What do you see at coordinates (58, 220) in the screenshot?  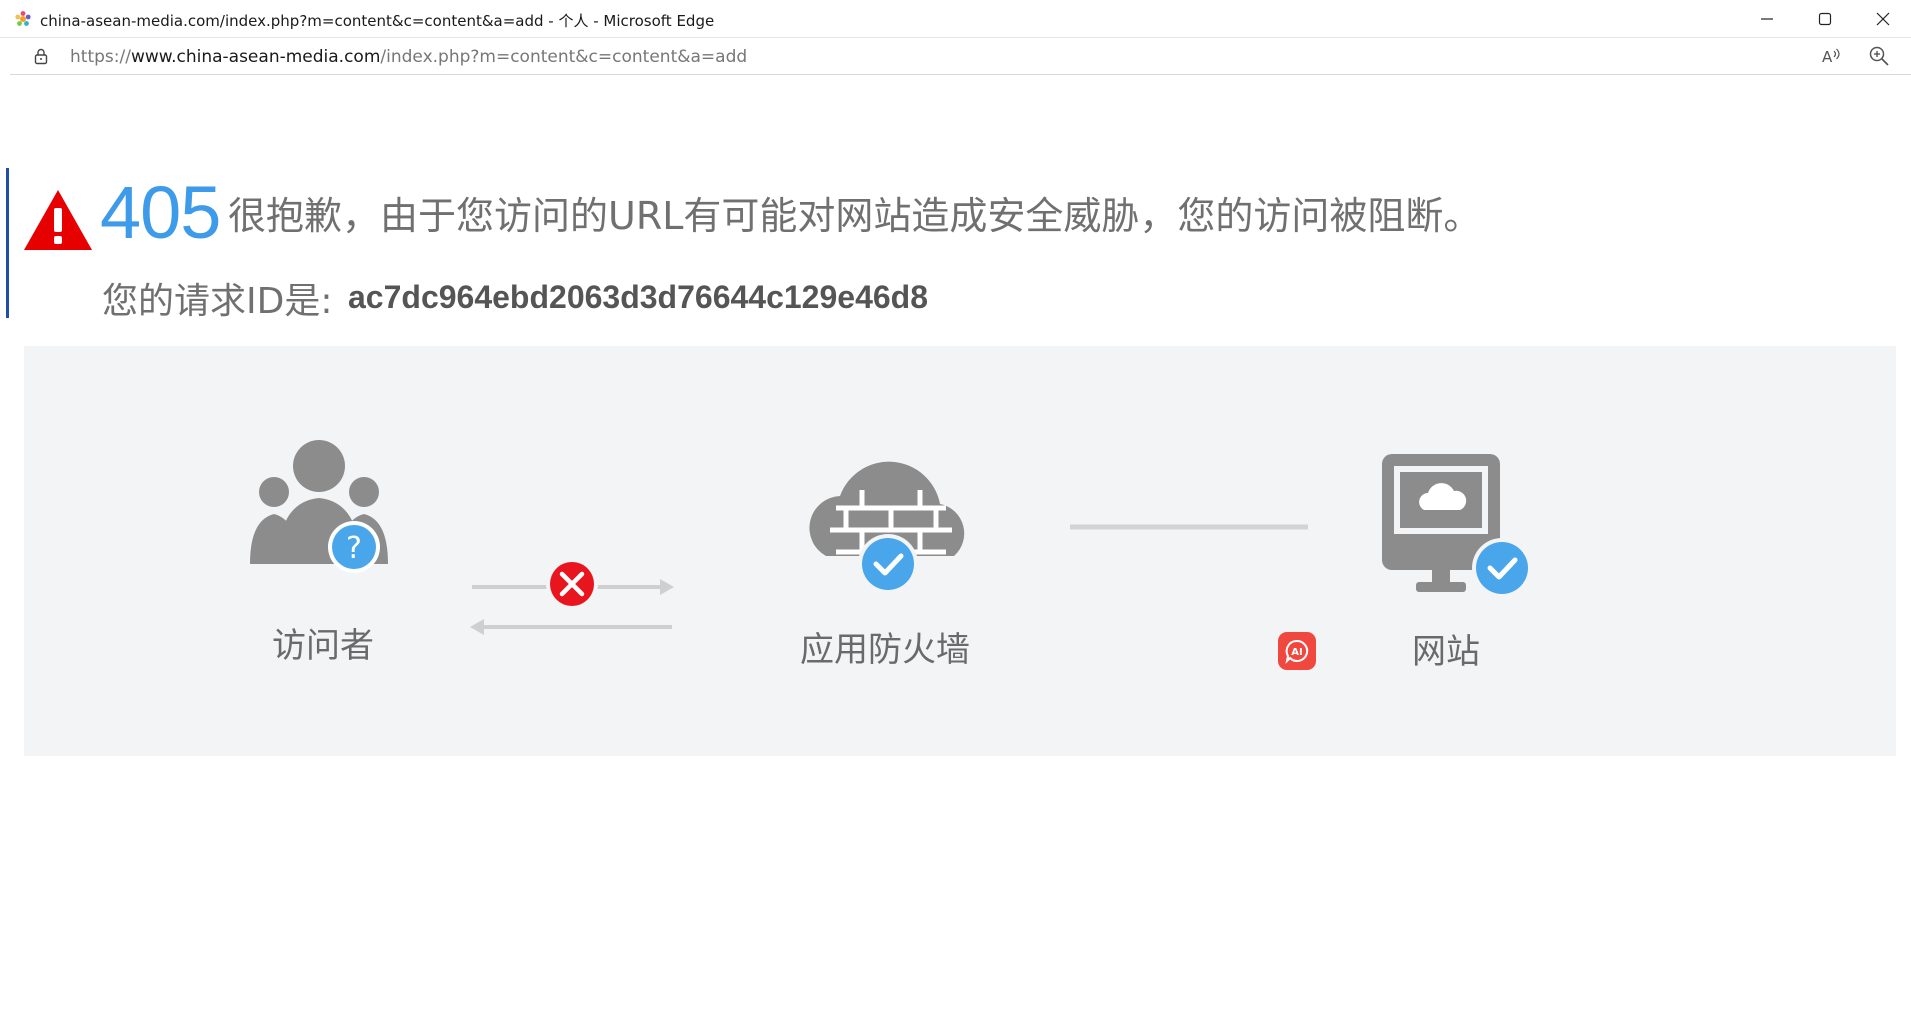 I see `warning-triangle-icon` at bounding box center [58, 220].